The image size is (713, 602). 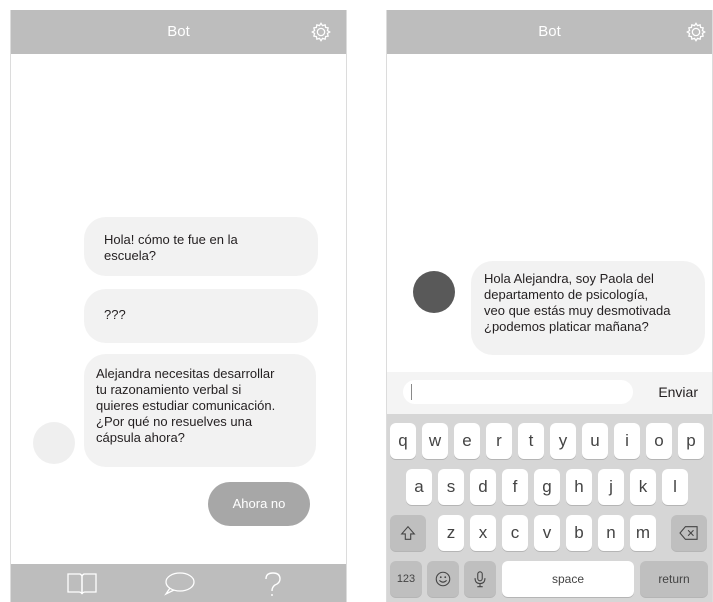 I want to click on emoji-key, so click(x=443, y=579).